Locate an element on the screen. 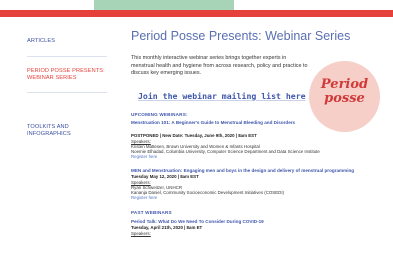 Image resolution: width=393 pixels, height=264 pixels. sidebar-item-articles: ARTICLES is located at coordinates (64, 41).